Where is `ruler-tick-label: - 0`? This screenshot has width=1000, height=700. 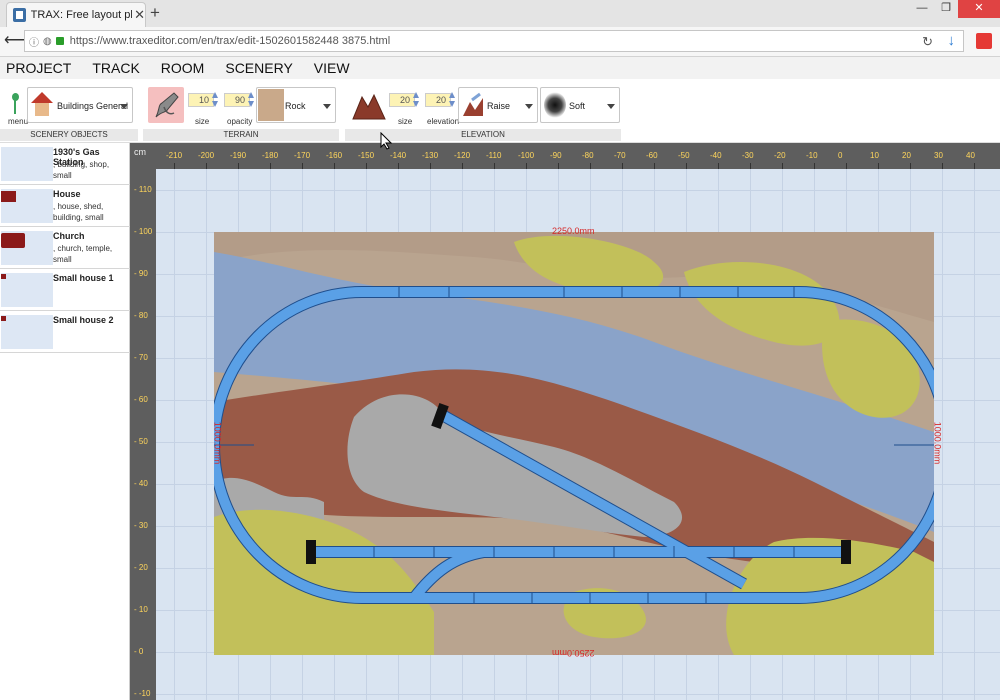
ruler-tick-label: - 0 is located at coordinates (139, 651).